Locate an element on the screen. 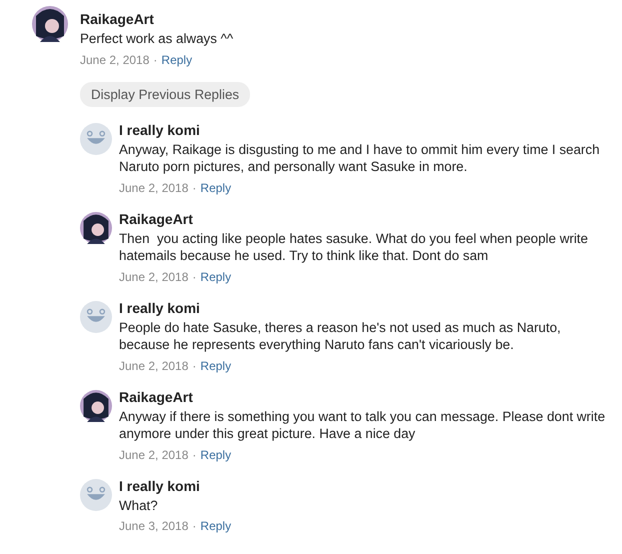 The image size is (622, 554). comment-text: Perfect work as always ^^ is located at coordinates (157, 39).